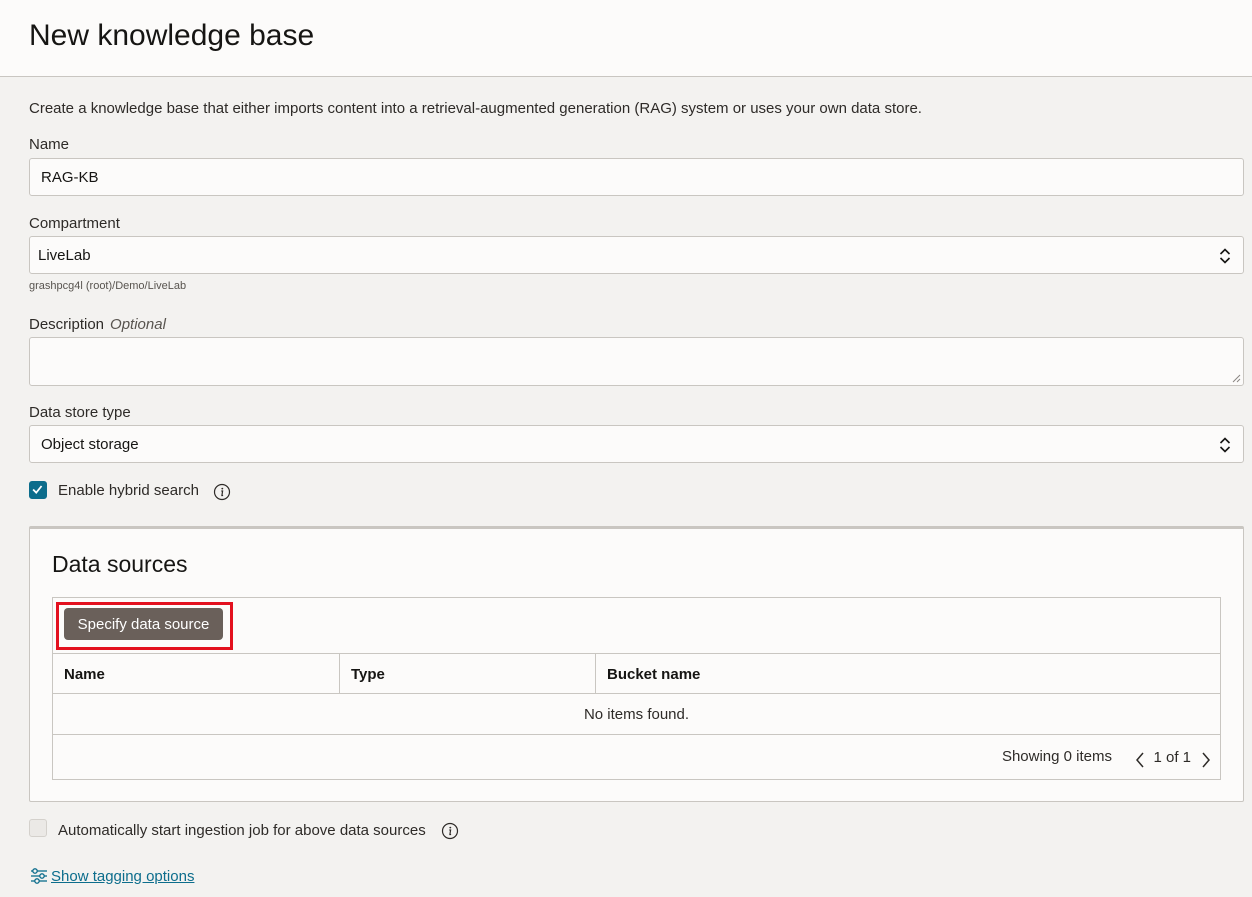  I want to click on table-footer: Showing 0 items 1 of 1, so click(636, 757).